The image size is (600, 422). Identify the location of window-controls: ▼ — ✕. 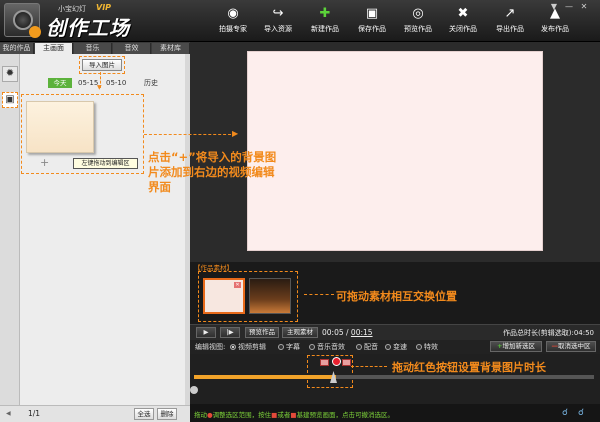
(571, 7).